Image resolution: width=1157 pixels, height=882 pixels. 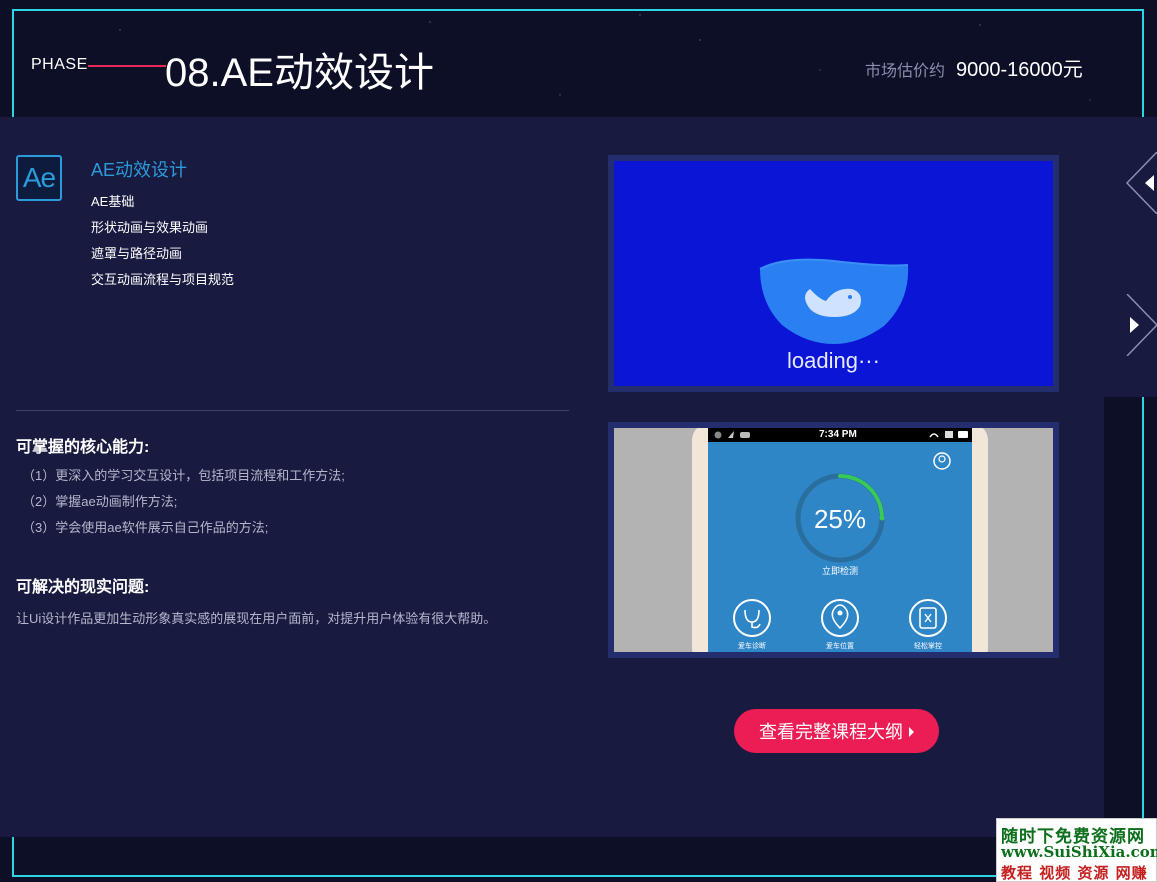 What do you see at coordinates (127, 66) in the screenshot?
I see `phase-divider-line` at bounding box center [127, 66].